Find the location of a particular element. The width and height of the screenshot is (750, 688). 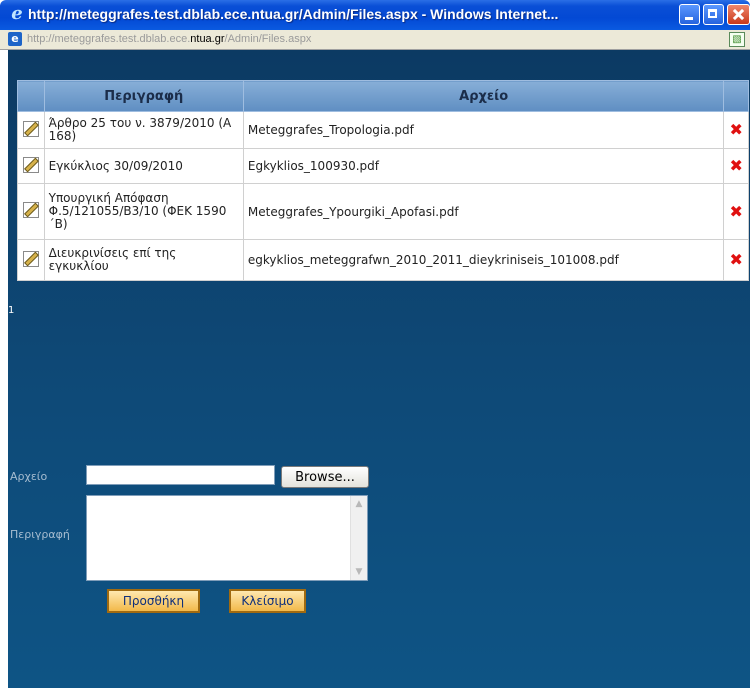

pager-page-1: 1 is located at coordinates (11, 310).